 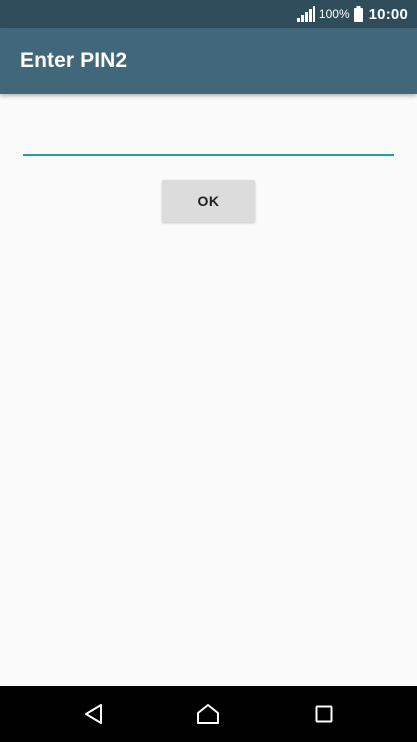 I want to click on ok-button: OK, so click(x=208, y=201).